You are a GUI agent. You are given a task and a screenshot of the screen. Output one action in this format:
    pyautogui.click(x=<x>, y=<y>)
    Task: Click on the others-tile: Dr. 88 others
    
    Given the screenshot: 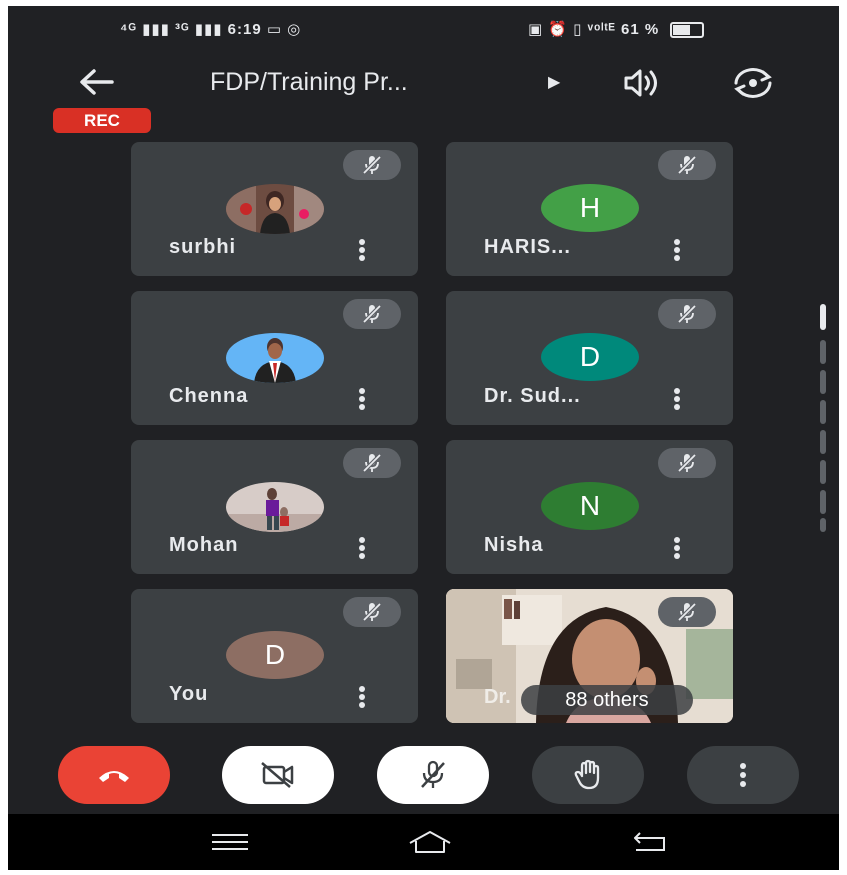 What is the action you would take?
    pyautogui.click(x=589, y=656)
    